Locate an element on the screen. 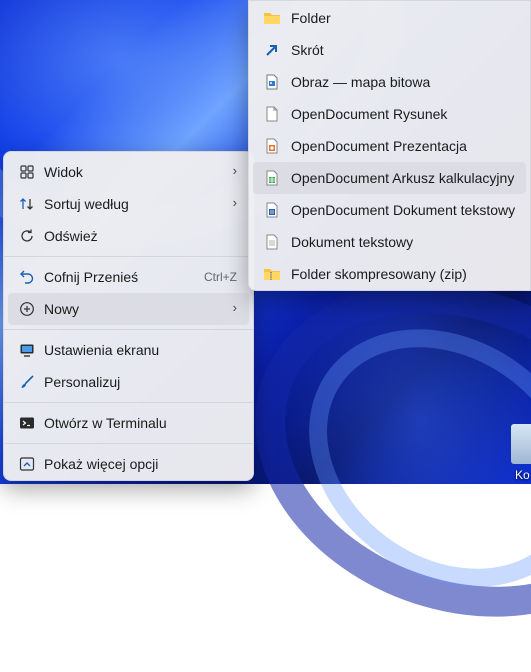 The width and height of the screenshot is (531, 672). menu-item-label: Widok is located at coordinates (63, 172).